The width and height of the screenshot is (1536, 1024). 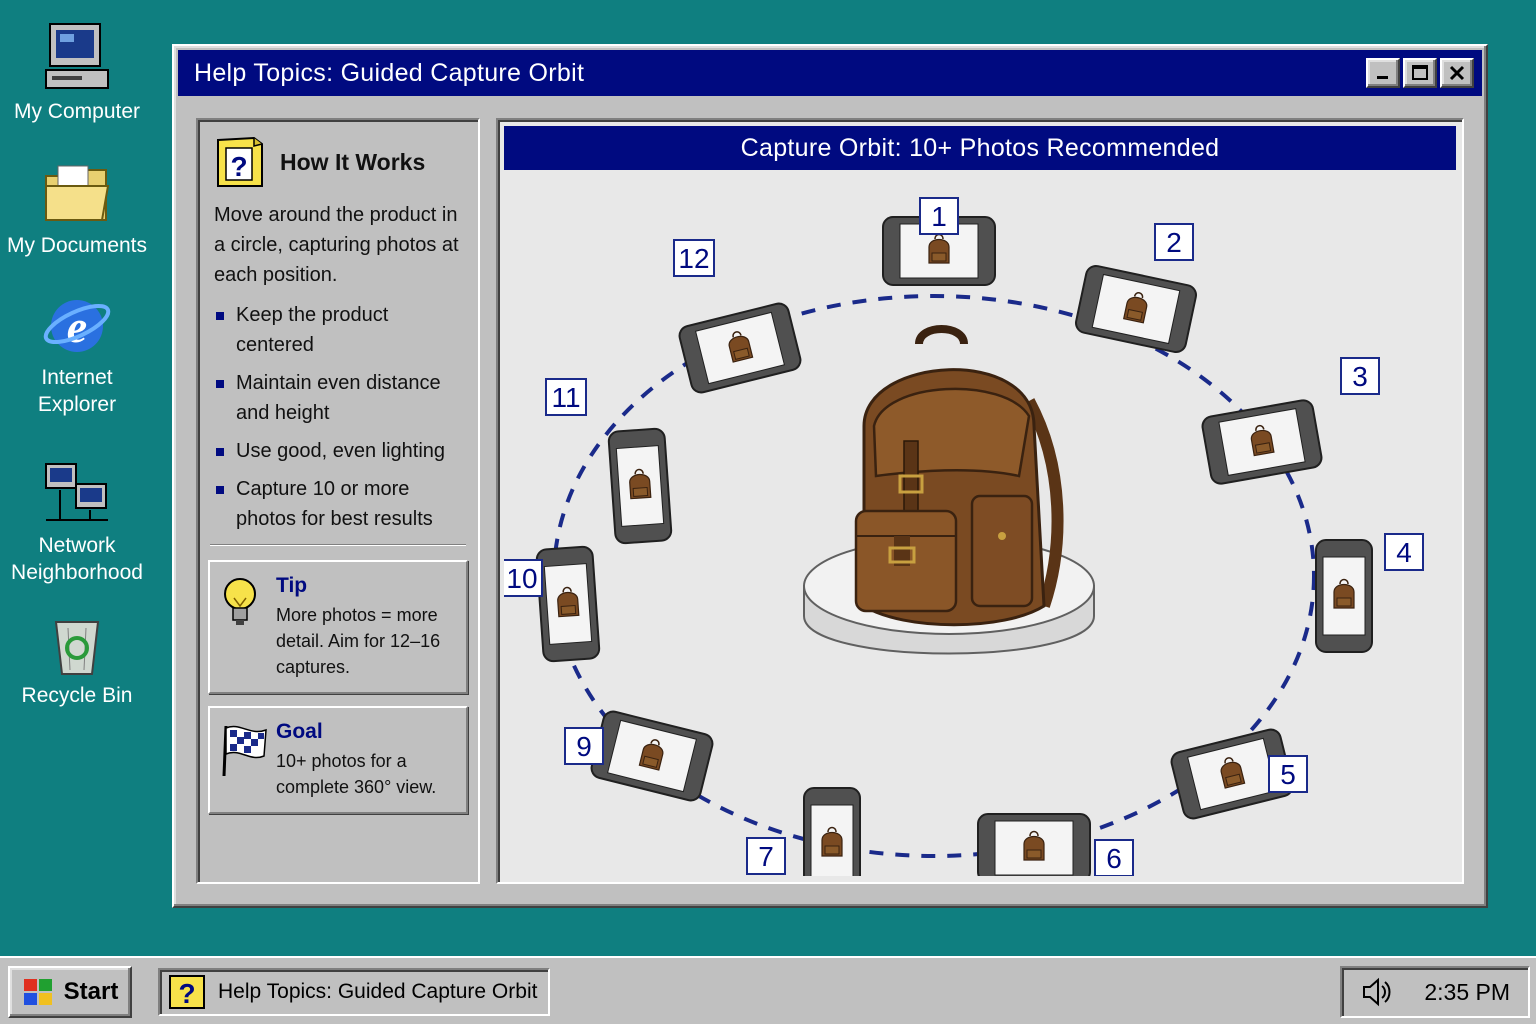 I want to click on position-label-2: 2, so click(x=1174, y=242).